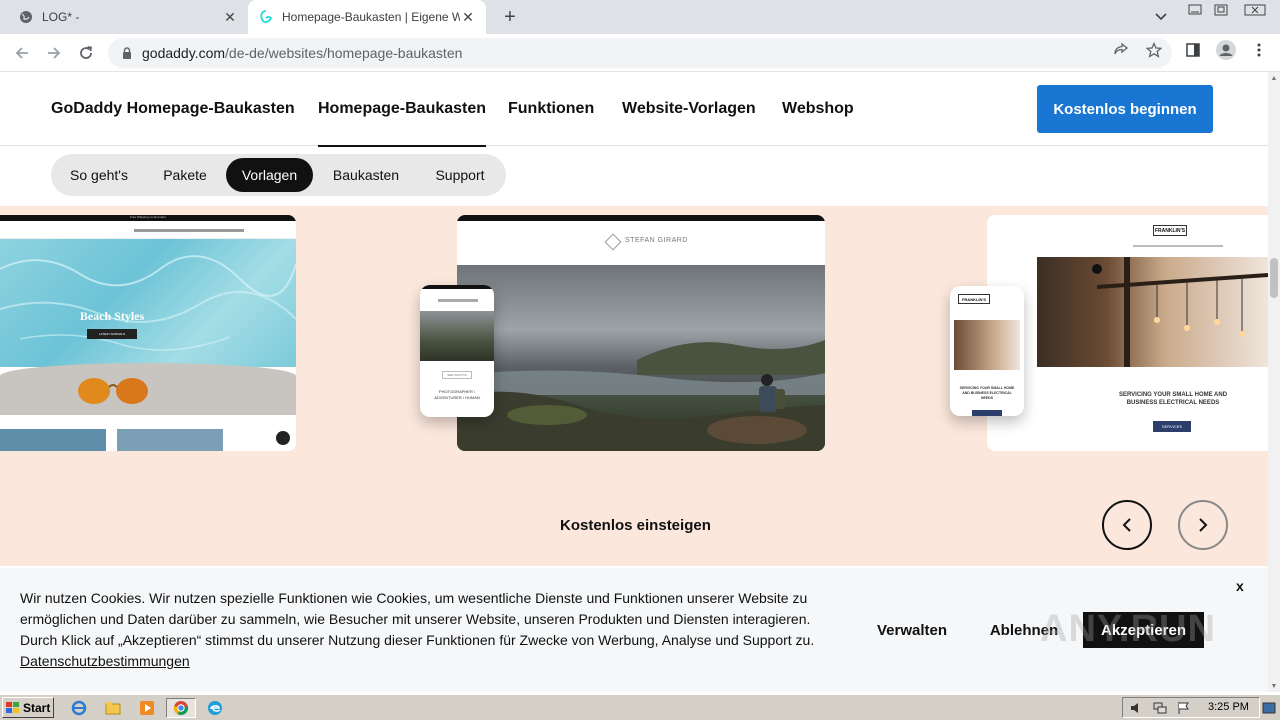  What do you see at coordinates (184, 53) in the screenshot?
I see `url-host: godaddy.com` at bounding box center [184, 53].